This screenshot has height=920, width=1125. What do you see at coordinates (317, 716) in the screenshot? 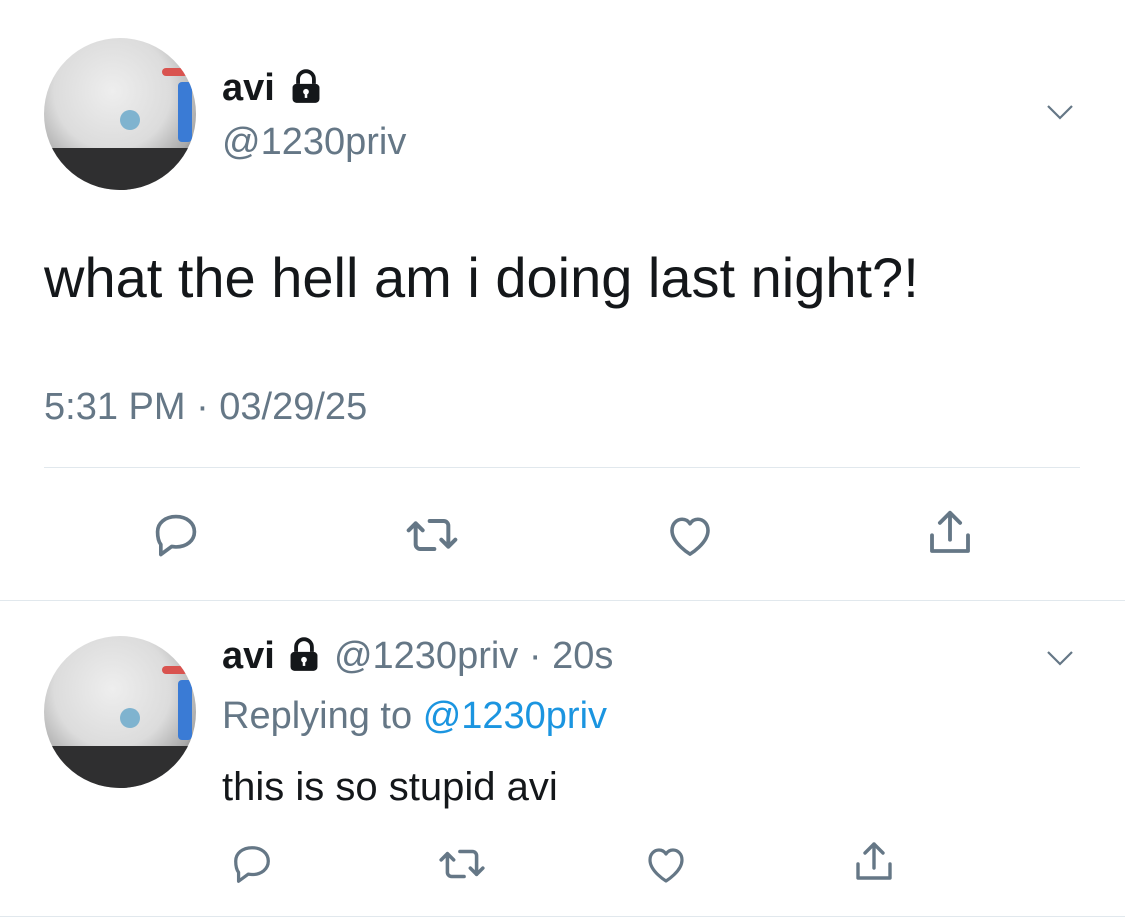
I see `replying-prefix: Replying to` at bounding box center [317, 716].